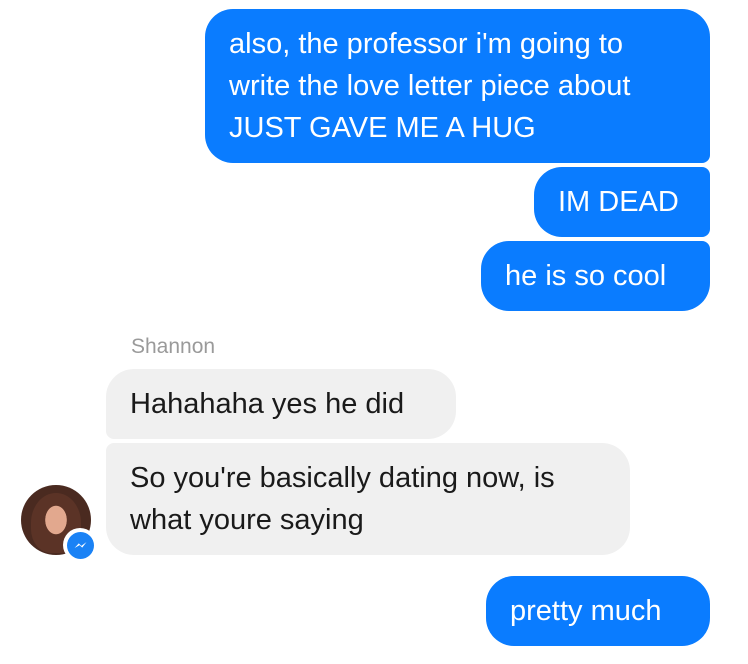  I want to click on message-text-line: write the love letter piece about, so click(430, 86).